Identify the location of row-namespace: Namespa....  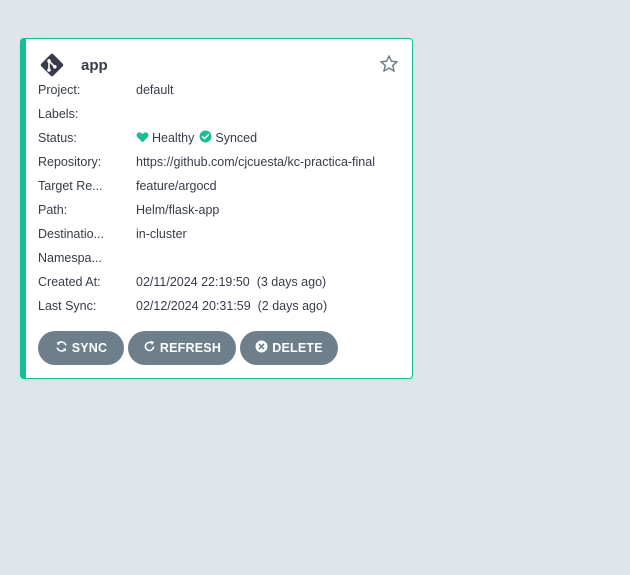
(223, 258).